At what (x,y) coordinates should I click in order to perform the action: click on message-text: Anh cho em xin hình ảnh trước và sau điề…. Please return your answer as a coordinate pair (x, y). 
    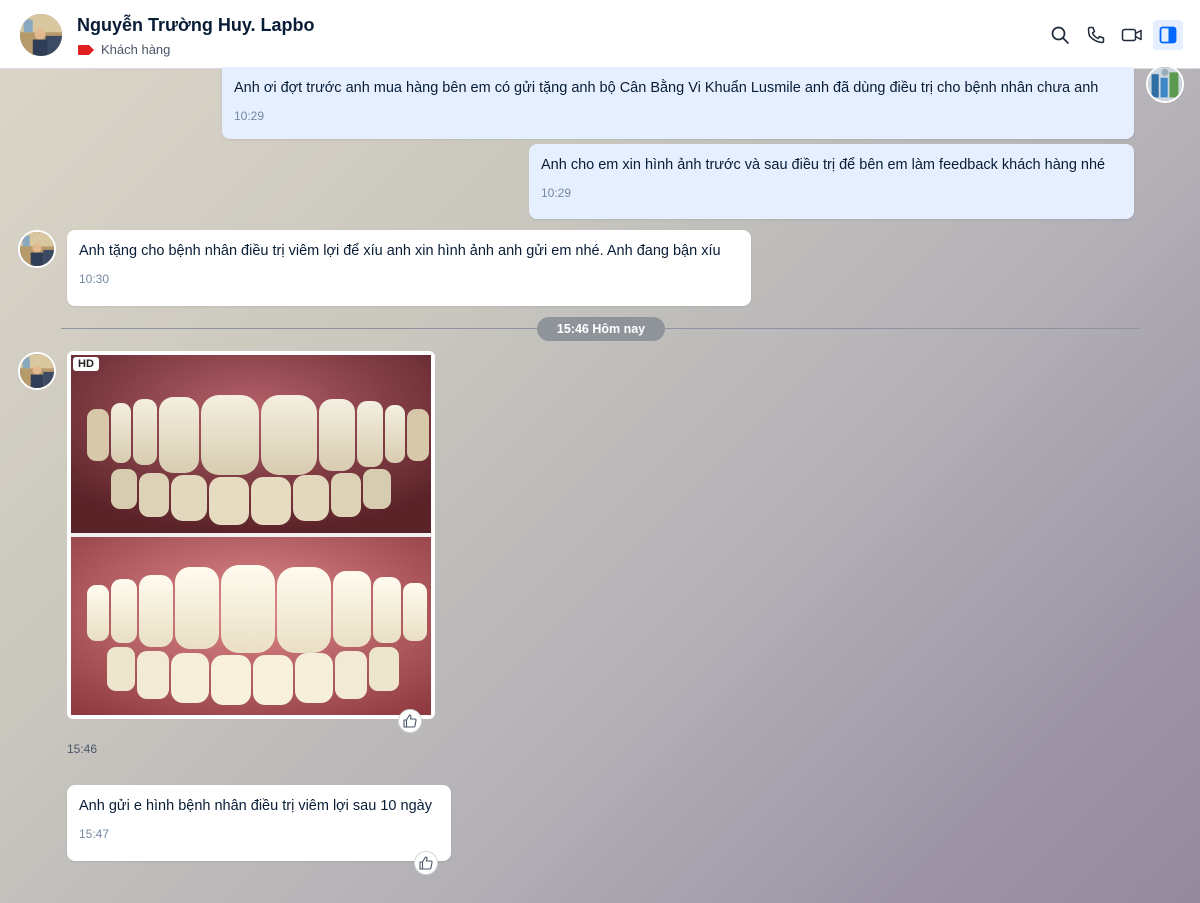
    Looking at the image, I should click on (823, 165).